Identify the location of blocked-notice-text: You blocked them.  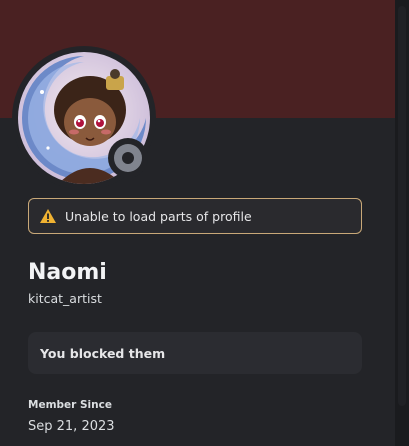
(103, 353).